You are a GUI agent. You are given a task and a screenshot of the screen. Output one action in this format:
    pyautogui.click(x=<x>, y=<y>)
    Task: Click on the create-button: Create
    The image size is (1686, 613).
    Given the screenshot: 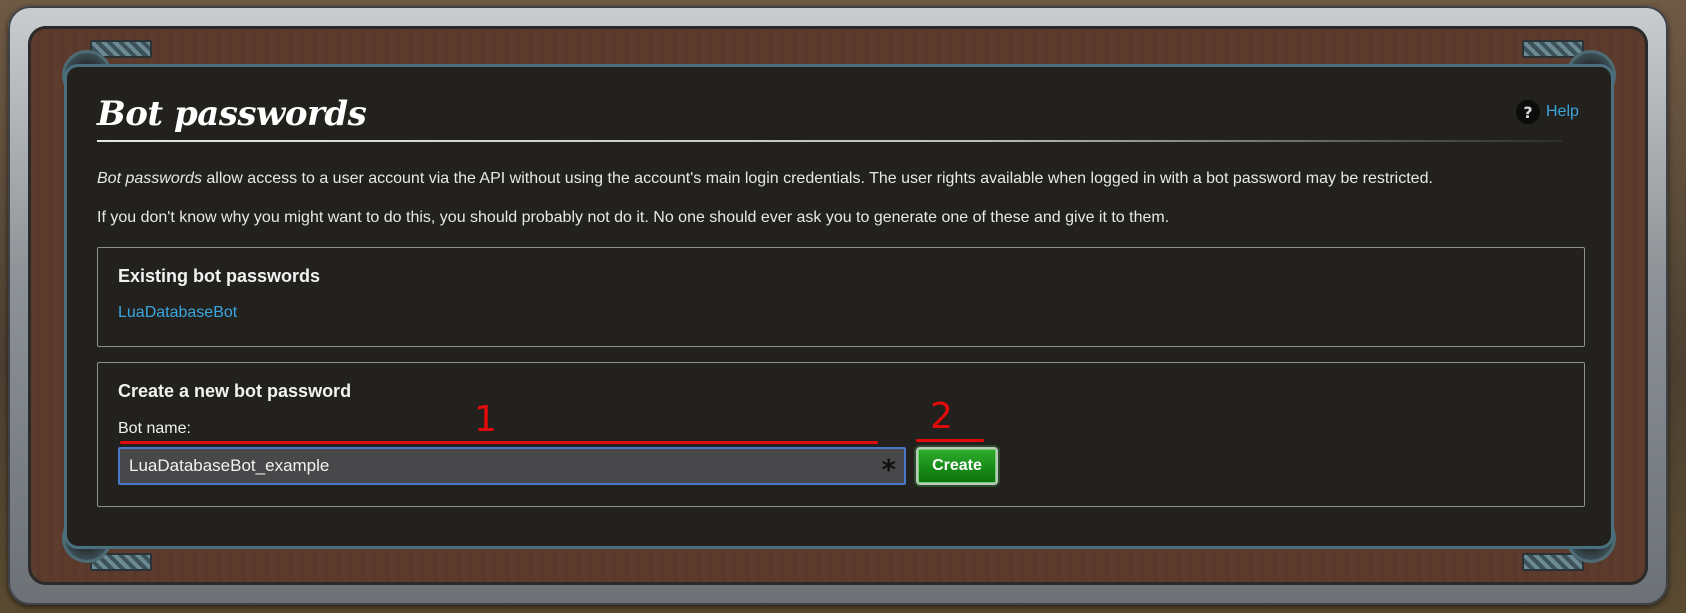 What is the action you would take?
    pyautogui.click(x=957, y=466)
    